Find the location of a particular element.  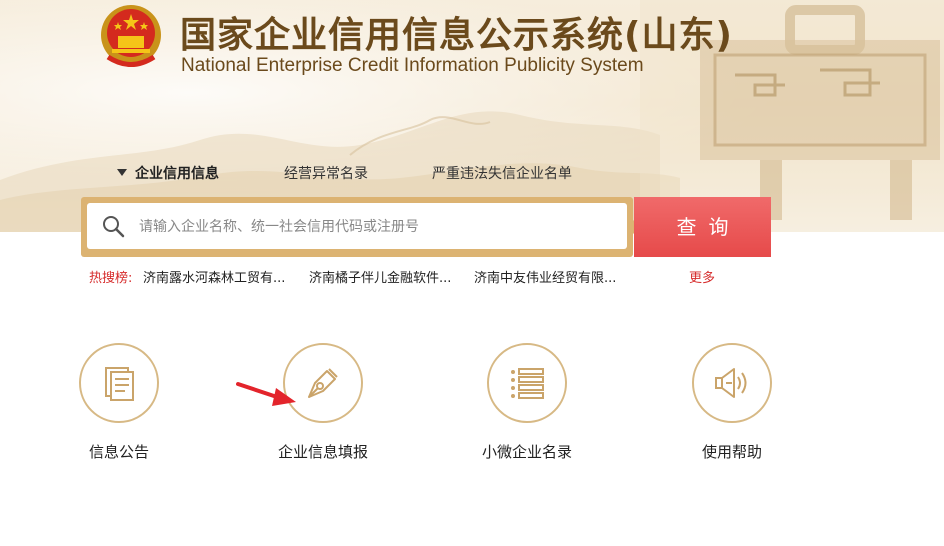

caret-down-icon is located at coordinates (122, 172).